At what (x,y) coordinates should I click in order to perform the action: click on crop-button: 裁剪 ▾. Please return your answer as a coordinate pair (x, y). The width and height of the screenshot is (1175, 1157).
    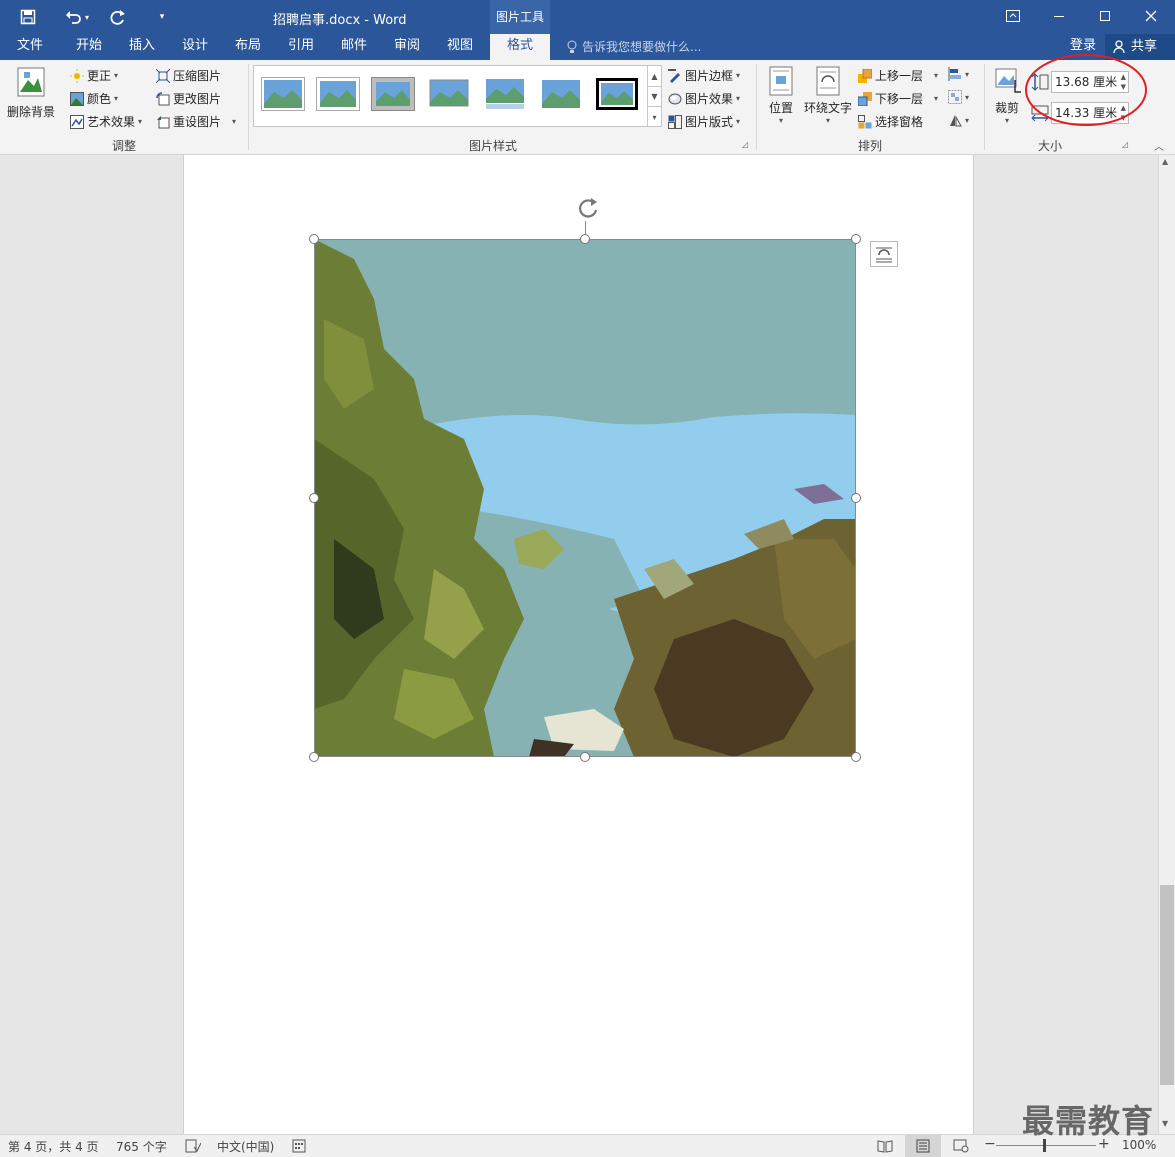
    Looking at the image, I should click on (1007, 95).